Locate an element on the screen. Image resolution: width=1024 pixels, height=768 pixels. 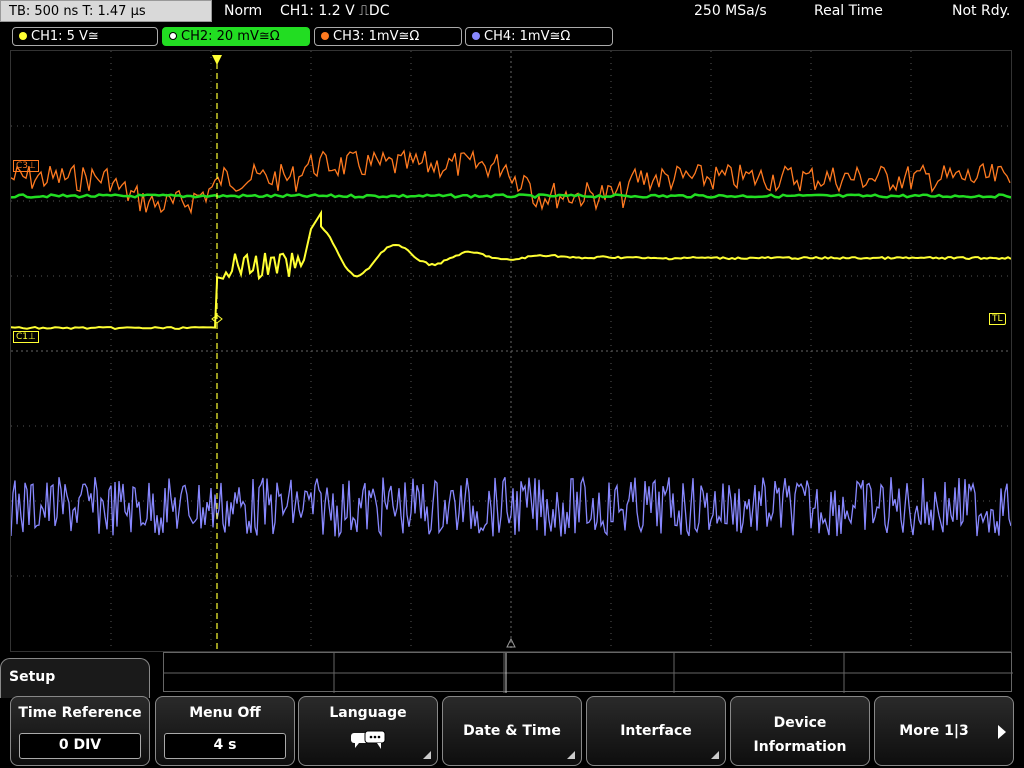
trigger-status: Not Rdy. is located at coordinates (981, 11).